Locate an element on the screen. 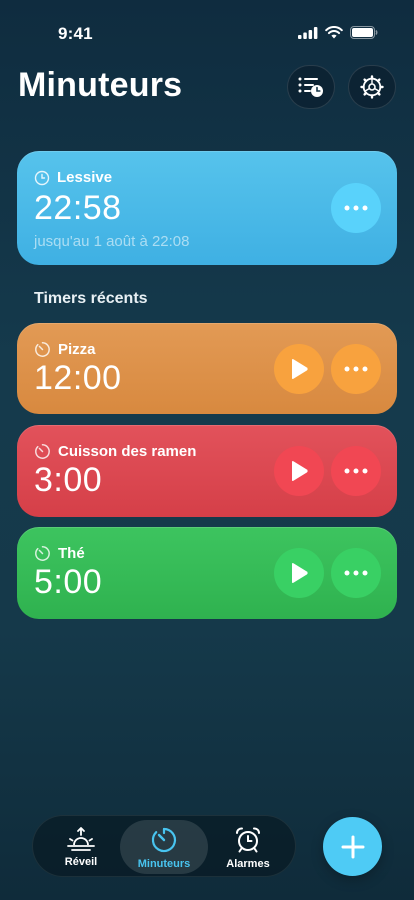 The width and height of the screenshot is (414, 900). status-bar: 9:41 is located at coordinates (207, 30).